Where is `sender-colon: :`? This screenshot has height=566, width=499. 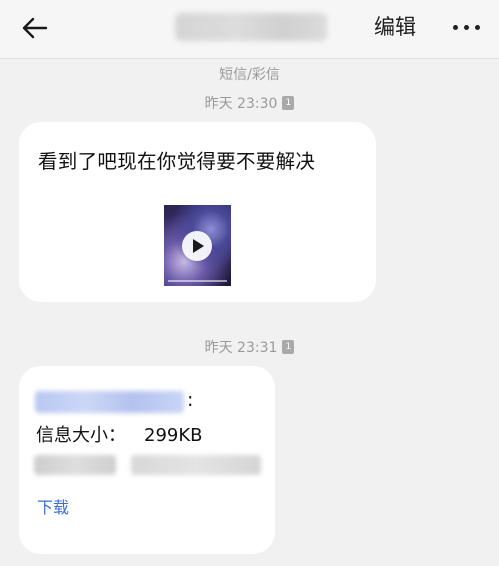
sender-colon: : is located at coordinates (190, 400).